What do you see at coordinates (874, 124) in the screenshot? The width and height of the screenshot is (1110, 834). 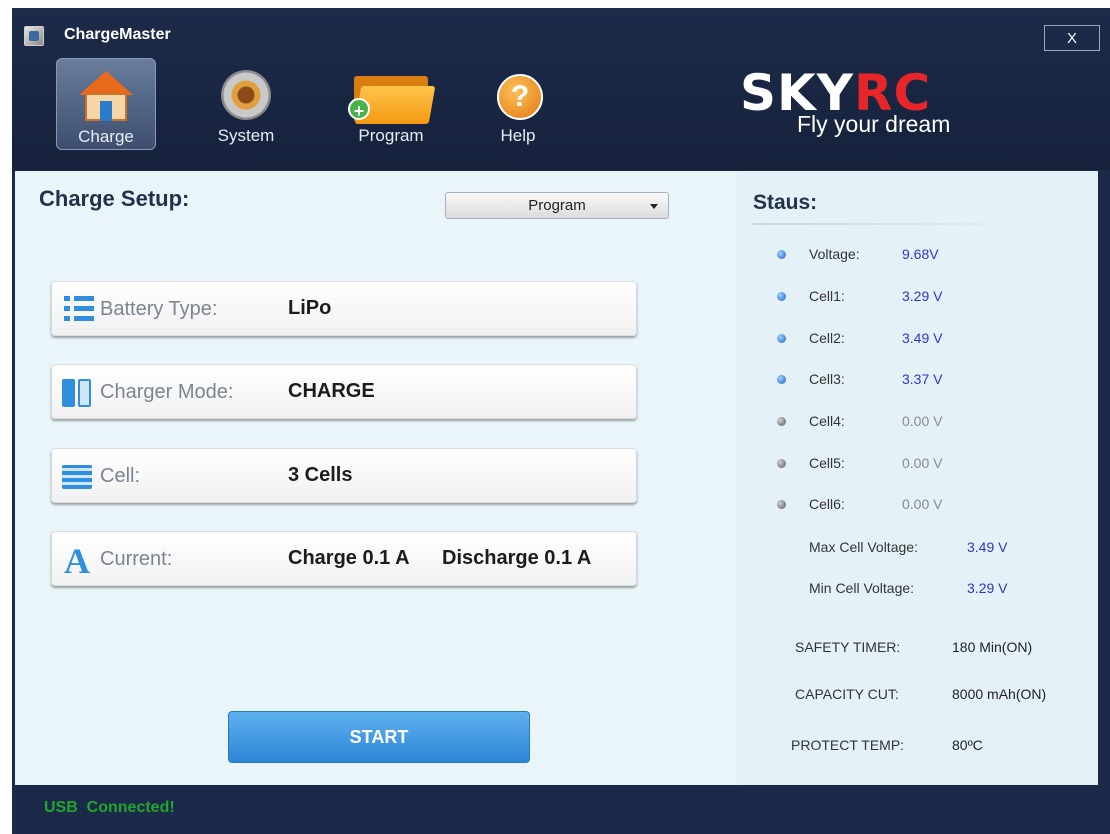 I see `brand-slogan: Fly your dream` at bounding box center [874, 124].